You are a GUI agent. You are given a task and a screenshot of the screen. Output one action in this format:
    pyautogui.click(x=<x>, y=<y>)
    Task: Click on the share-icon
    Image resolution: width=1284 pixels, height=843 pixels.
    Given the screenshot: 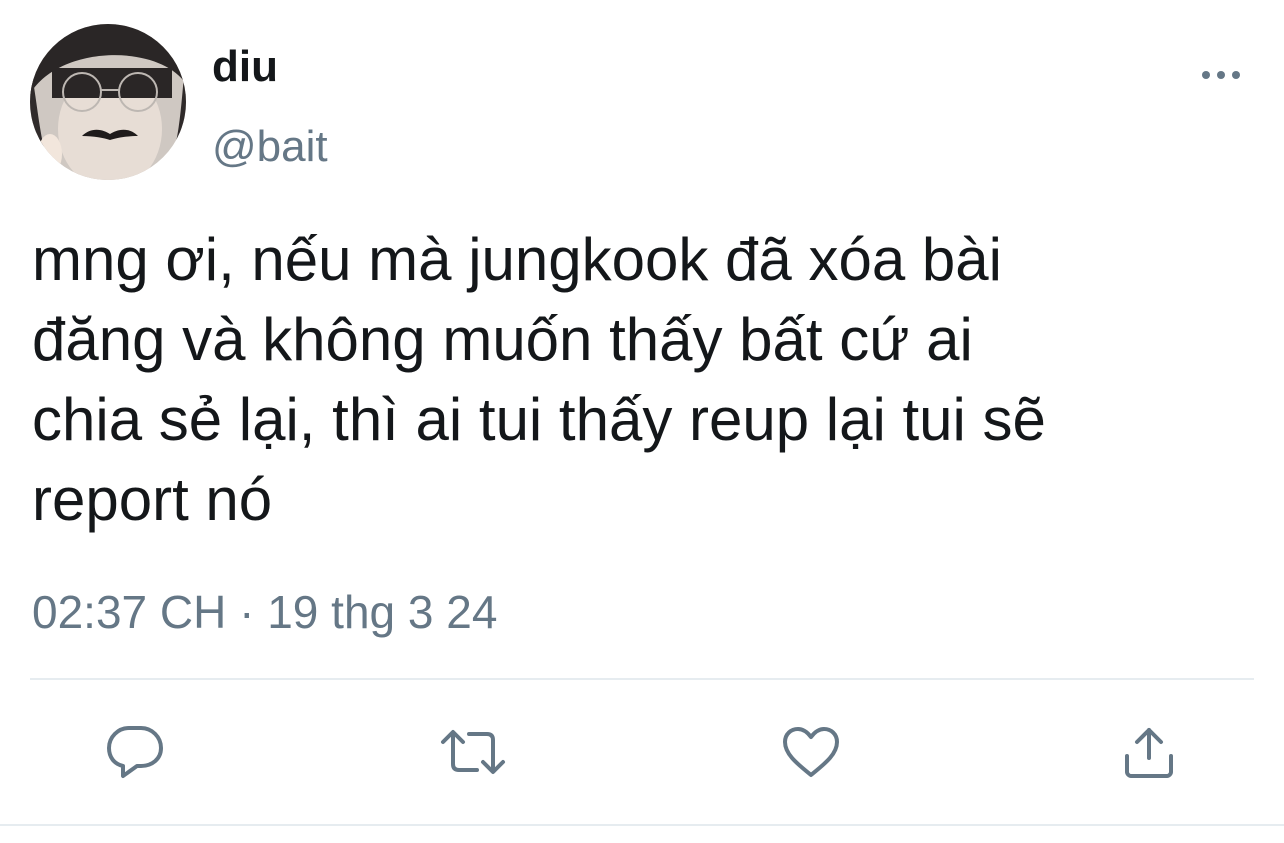 What is the action you would take?
    pyautogui.click(x=1149, y=753)
    